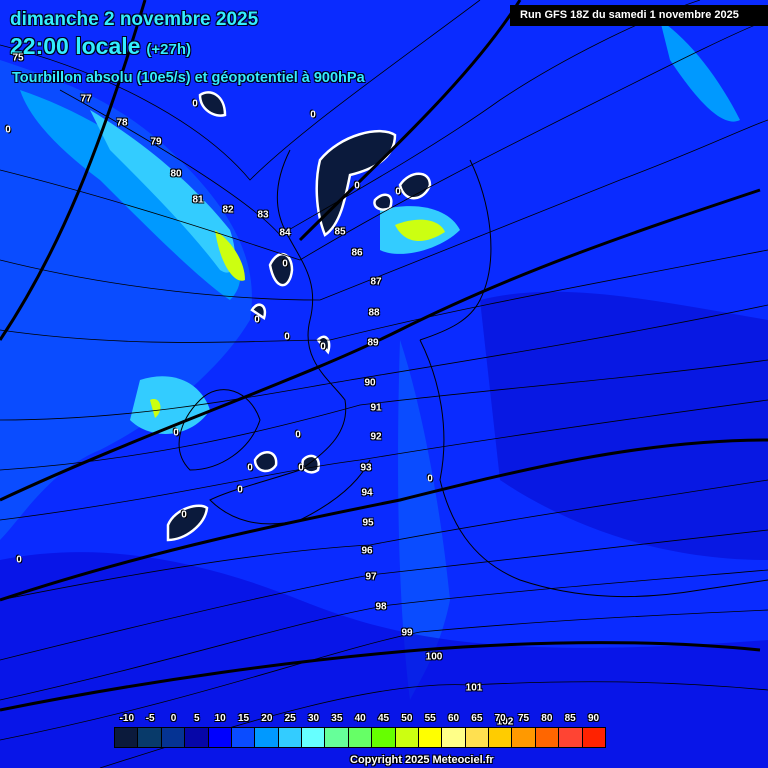  What do you see at coordinates (383, 718) in the screenshot?
I see `legend-label: 45` at bounding box center [383, 718].